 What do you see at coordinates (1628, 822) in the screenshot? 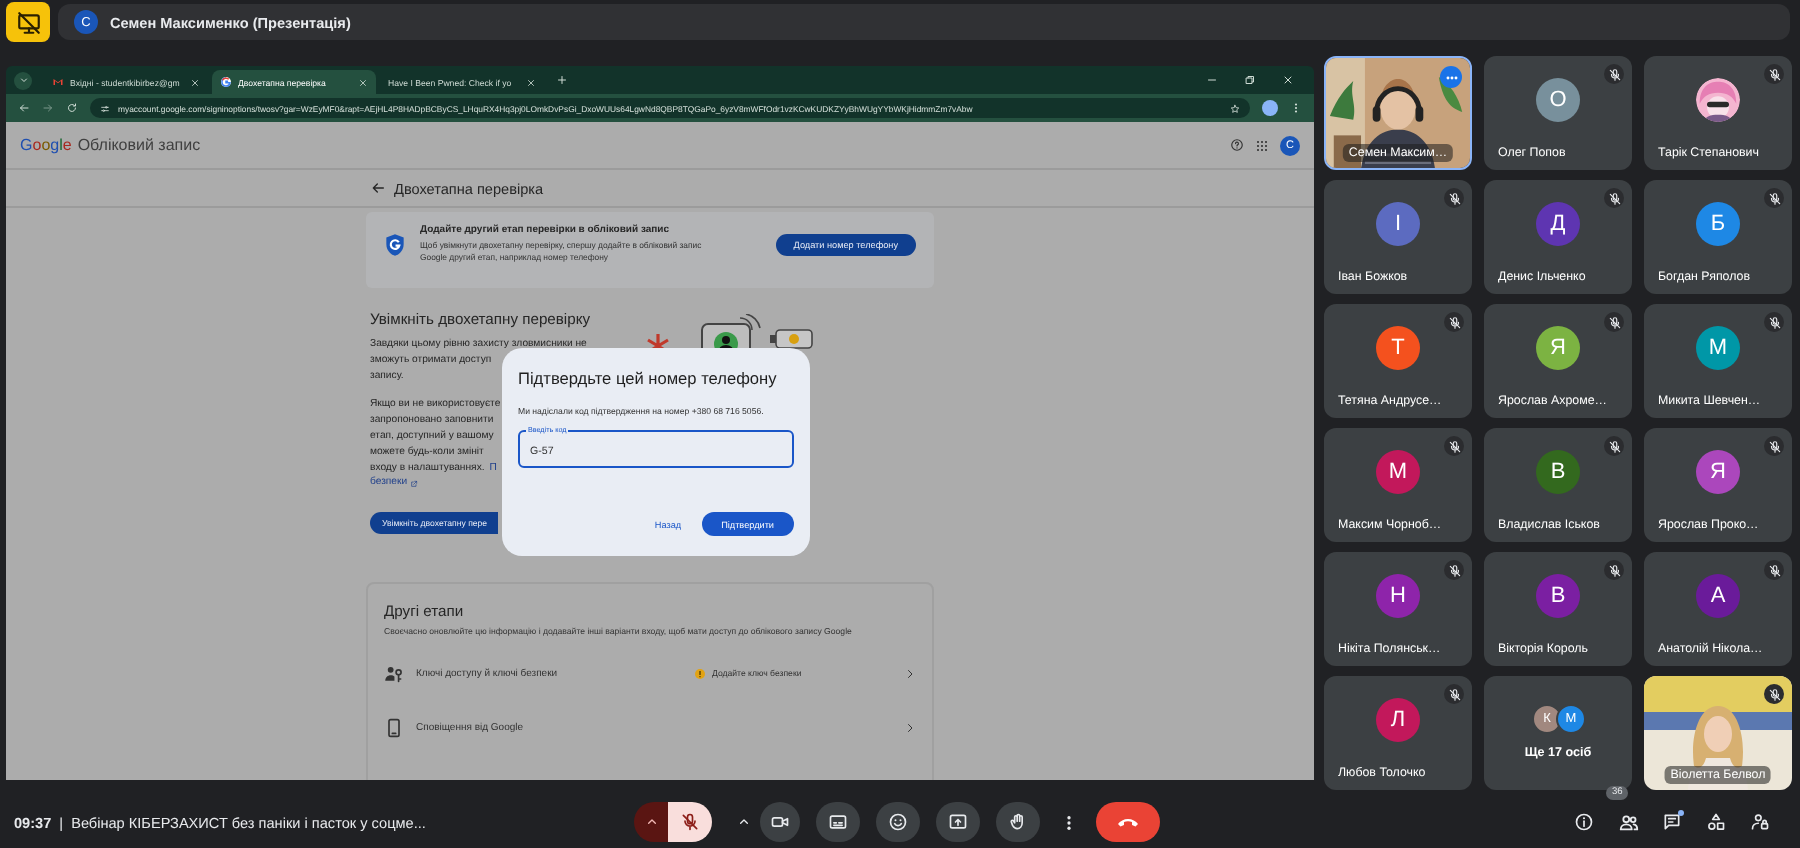
I see `people-icon` at bounding box center [1628, 822].